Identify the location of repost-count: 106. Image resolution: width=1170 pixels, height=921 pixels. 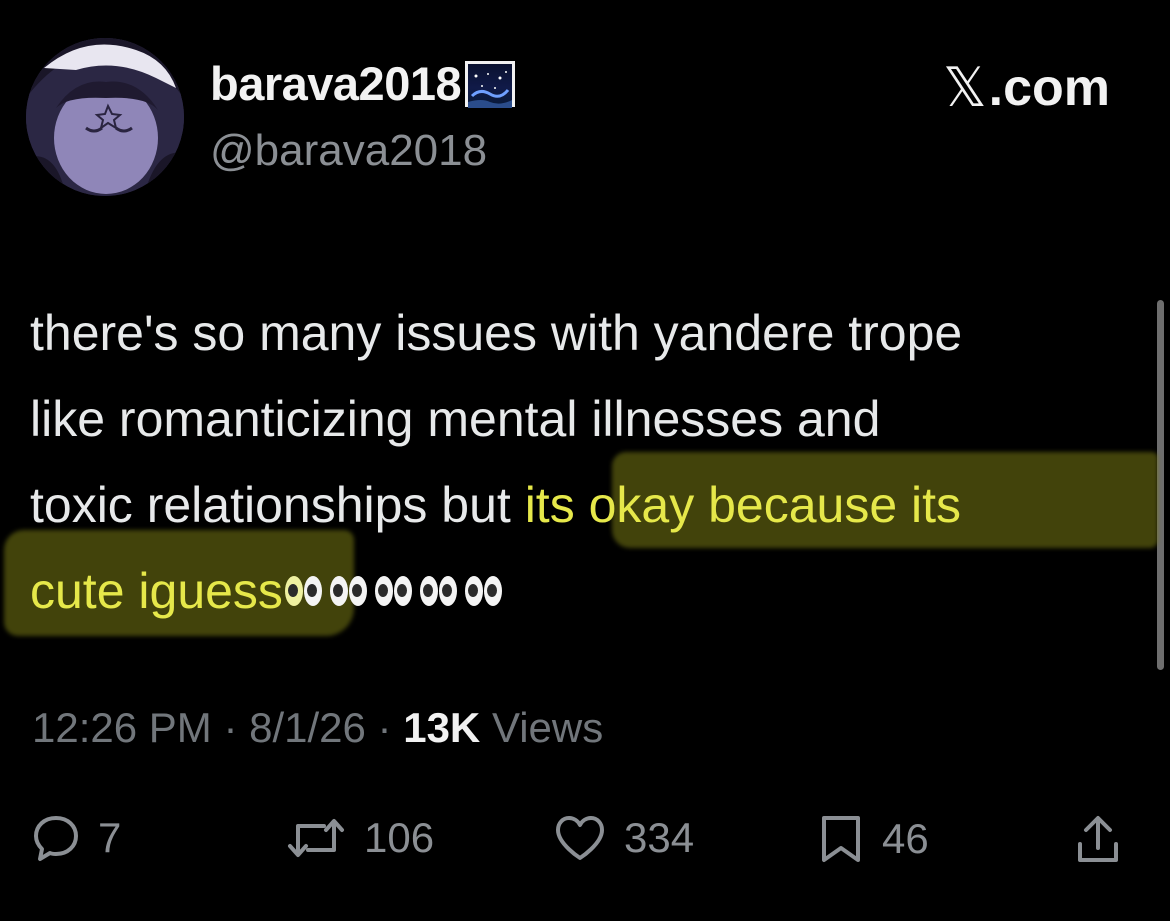
(399, 837).